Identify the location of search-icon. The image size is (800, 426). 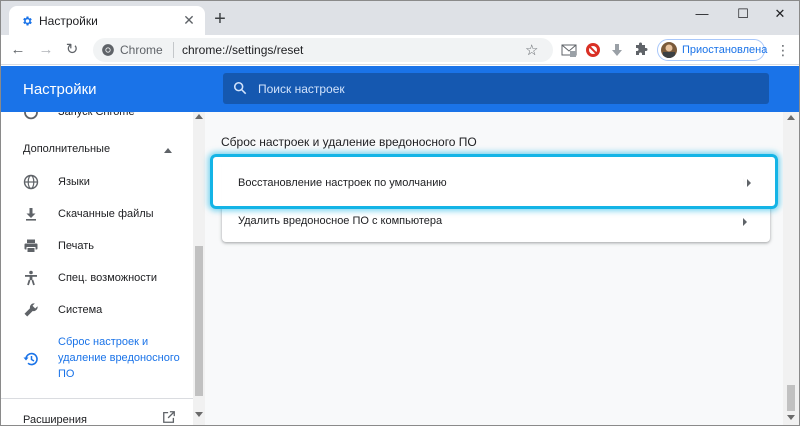
(240, 88).